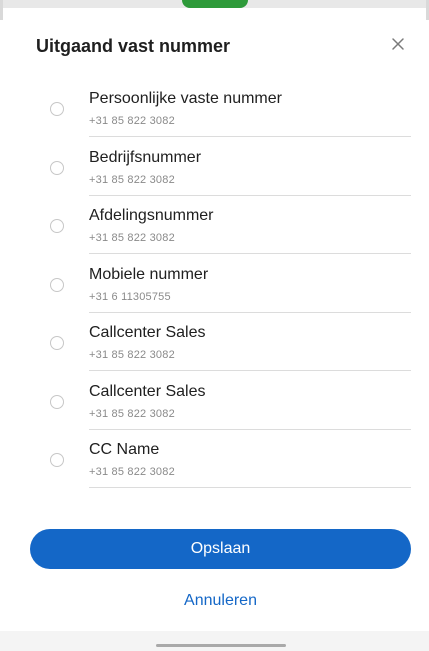 The image size is (429, 651). Describe the element at coordinates (250, 288) in the screenshot. I see `option-text: Mobiele nummer +31 6 11305755` at that location.